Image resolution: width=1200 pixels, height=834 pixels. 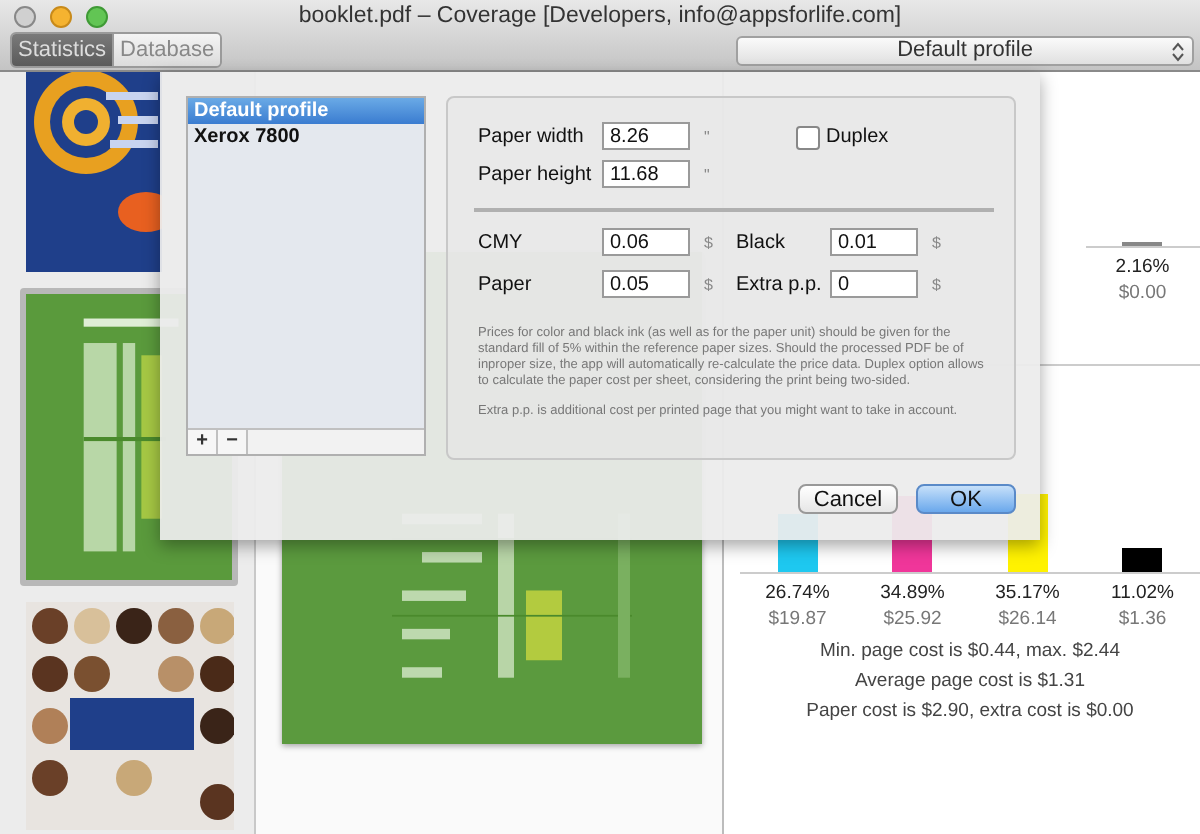 I want to click on cost-label: $26.14, so click(x=1027, y=619).